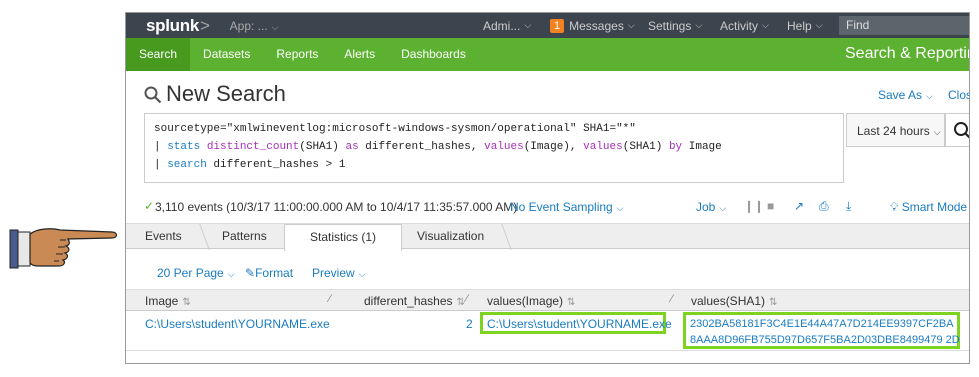 This screenshot has width=979, height=377. Describe the element at coordinates (153, 95) in the screenshot. I see `search-icon` at that location.